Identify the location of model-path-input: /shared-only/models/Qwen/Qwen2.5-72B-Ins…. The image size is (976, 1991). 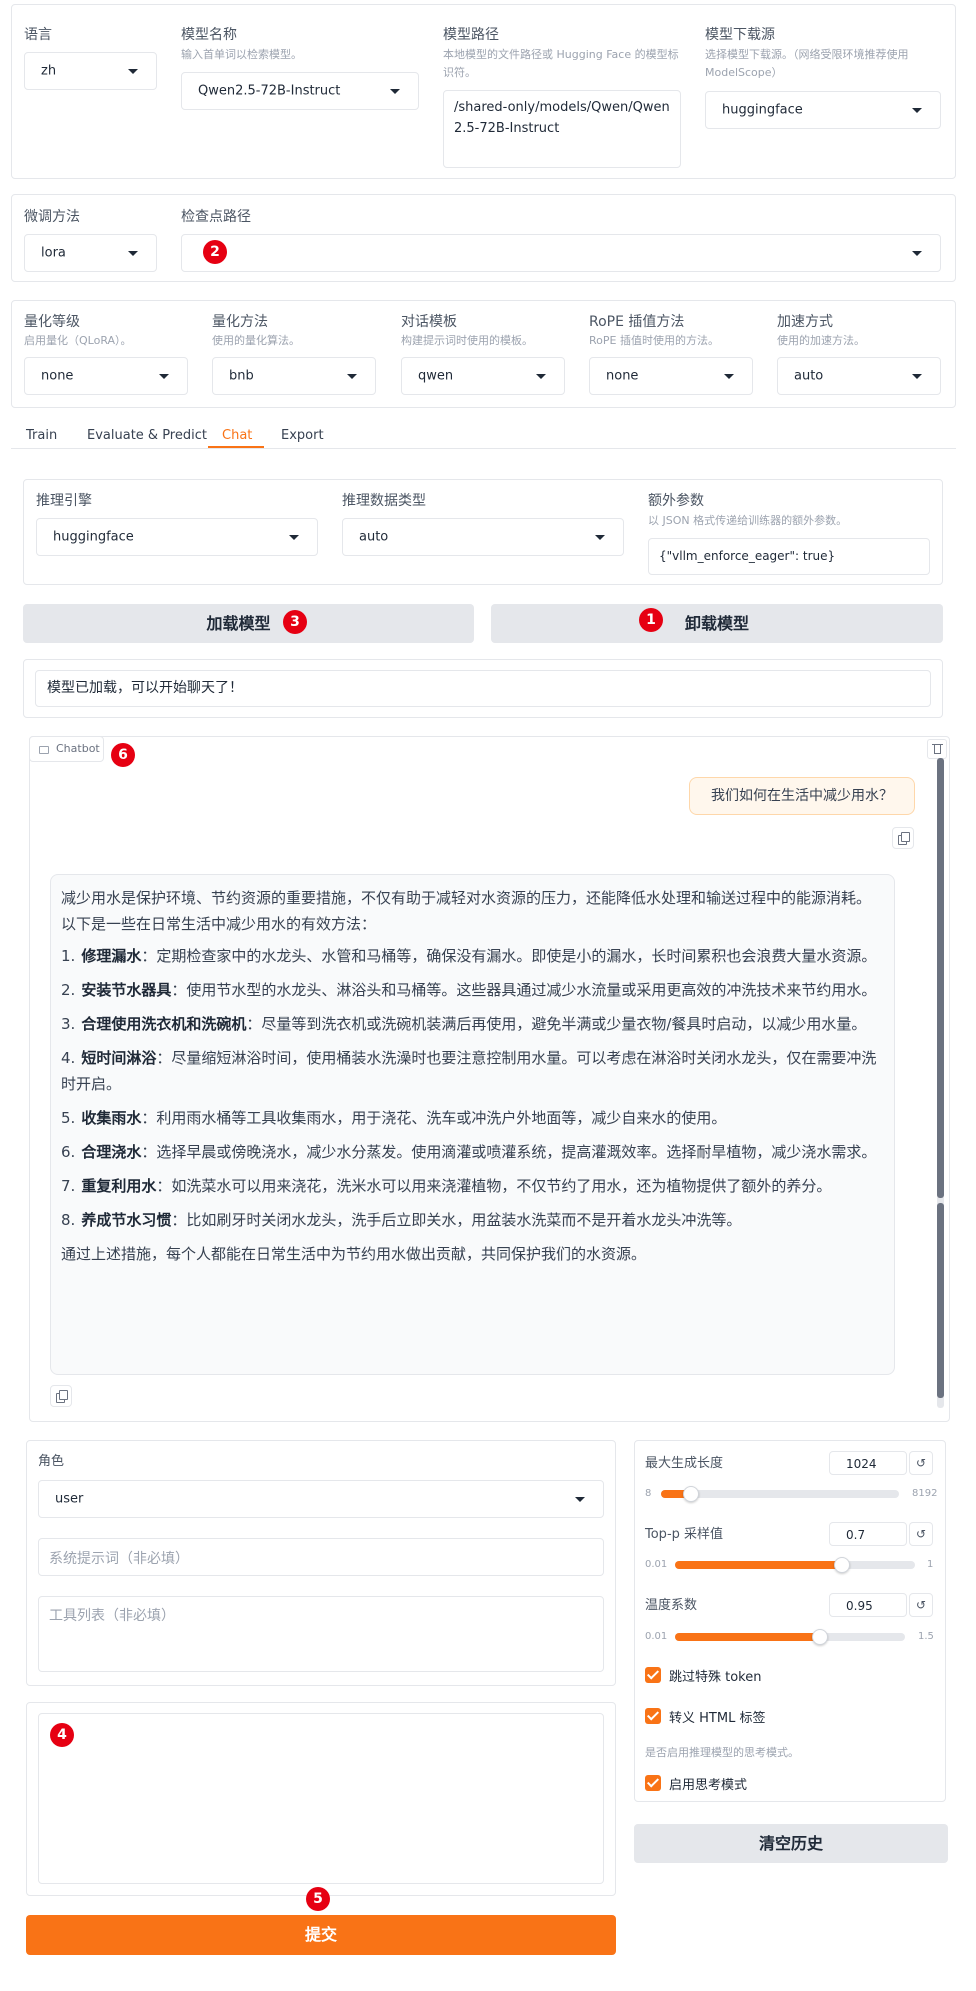
(562, 129).